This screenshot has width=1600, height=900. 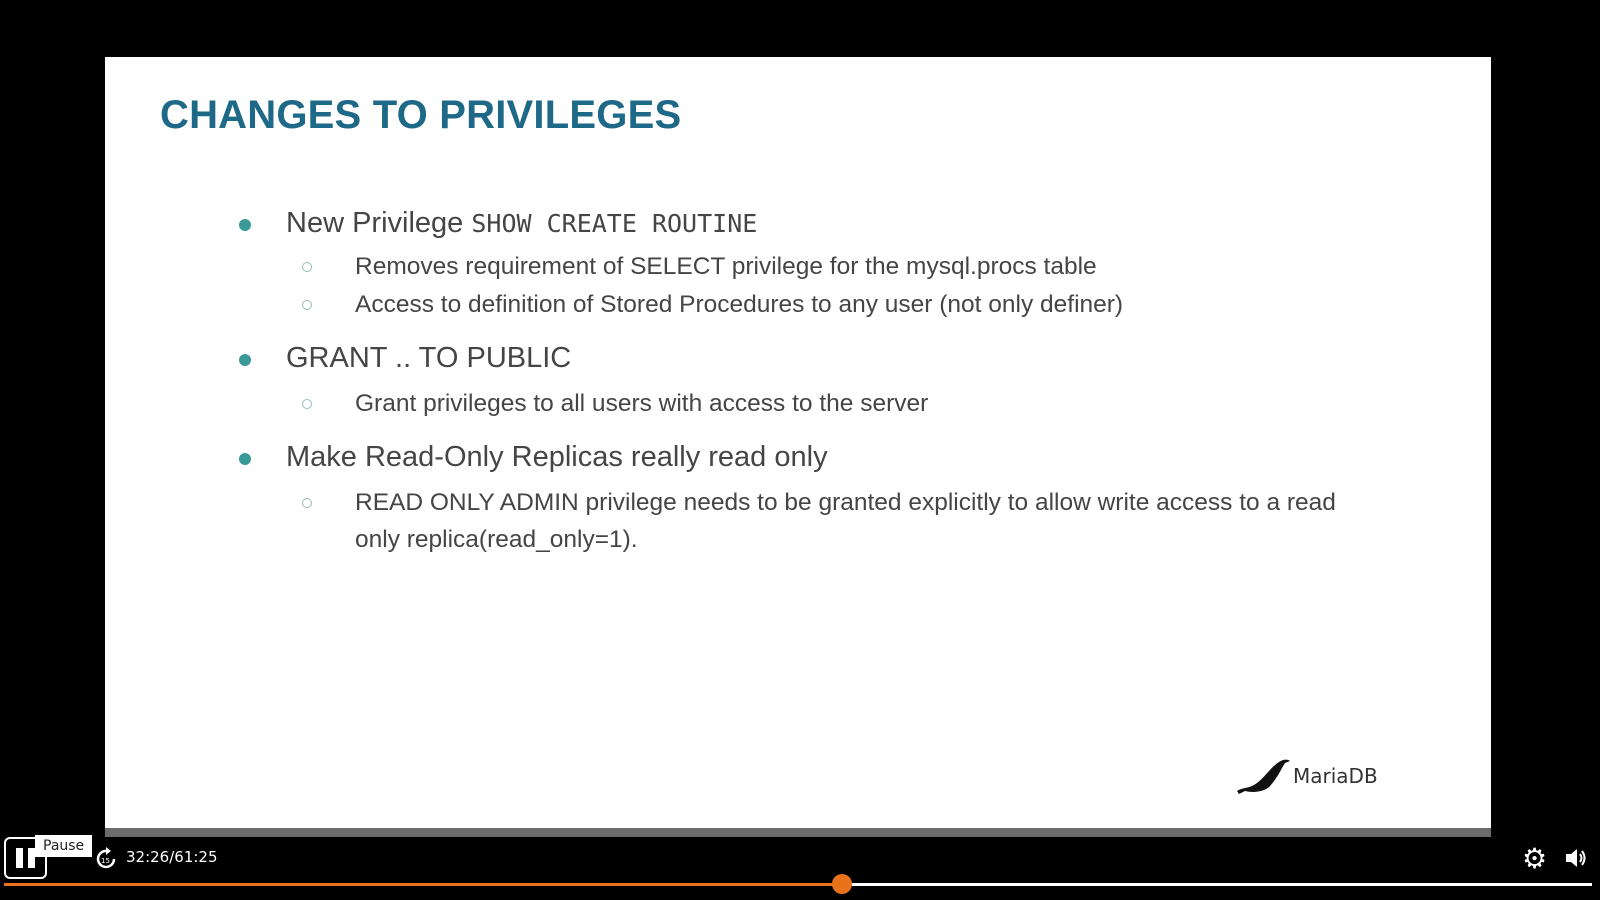 I want to click on mariadb-logo: MariaDB, so click(x=1306, y=776).